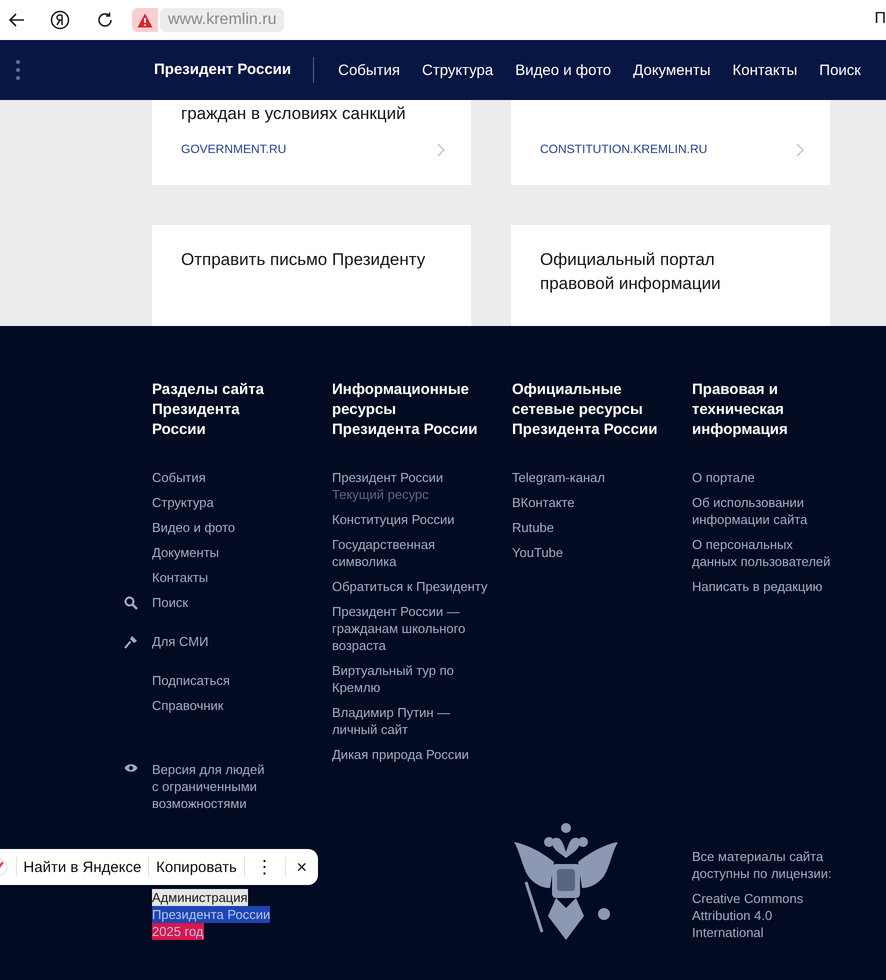  I want to click on column-heading: Официальные сетевые ресурсы Президента России, so click(585, 410).